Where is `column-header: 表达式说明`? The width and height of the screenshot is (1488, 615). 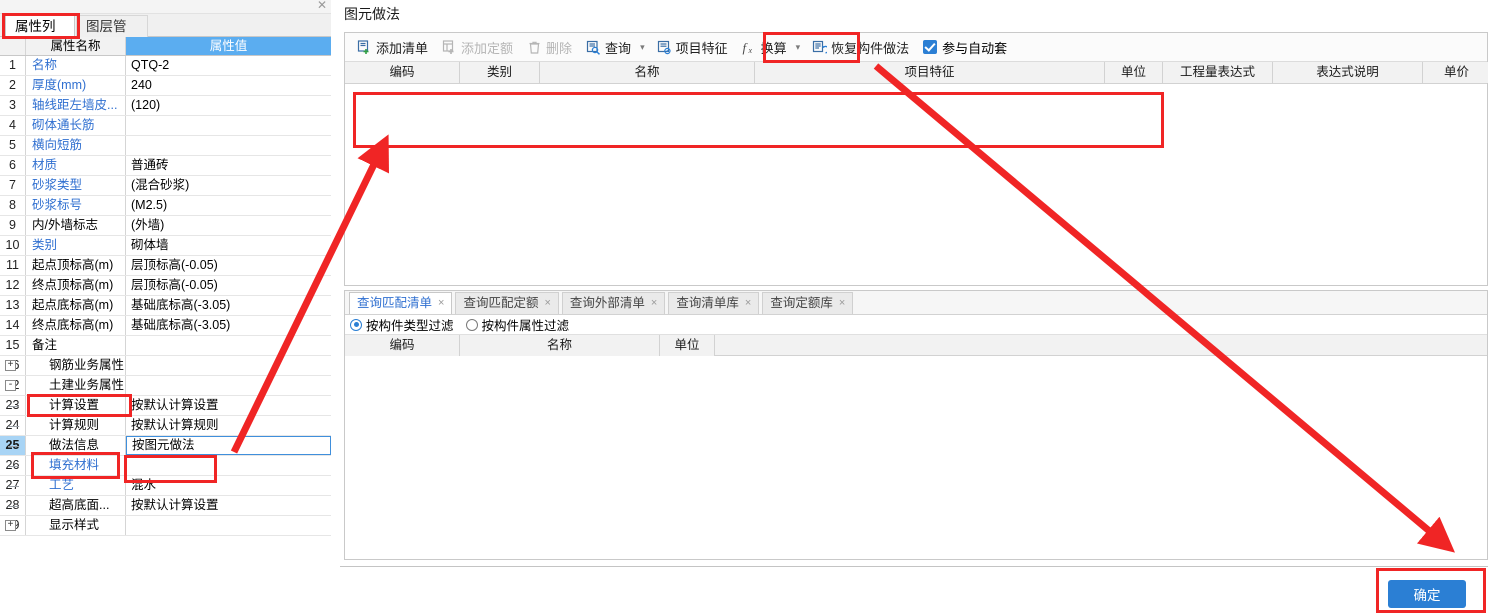
column-header: 表达式说明 is located at coordinates (1348, 72).